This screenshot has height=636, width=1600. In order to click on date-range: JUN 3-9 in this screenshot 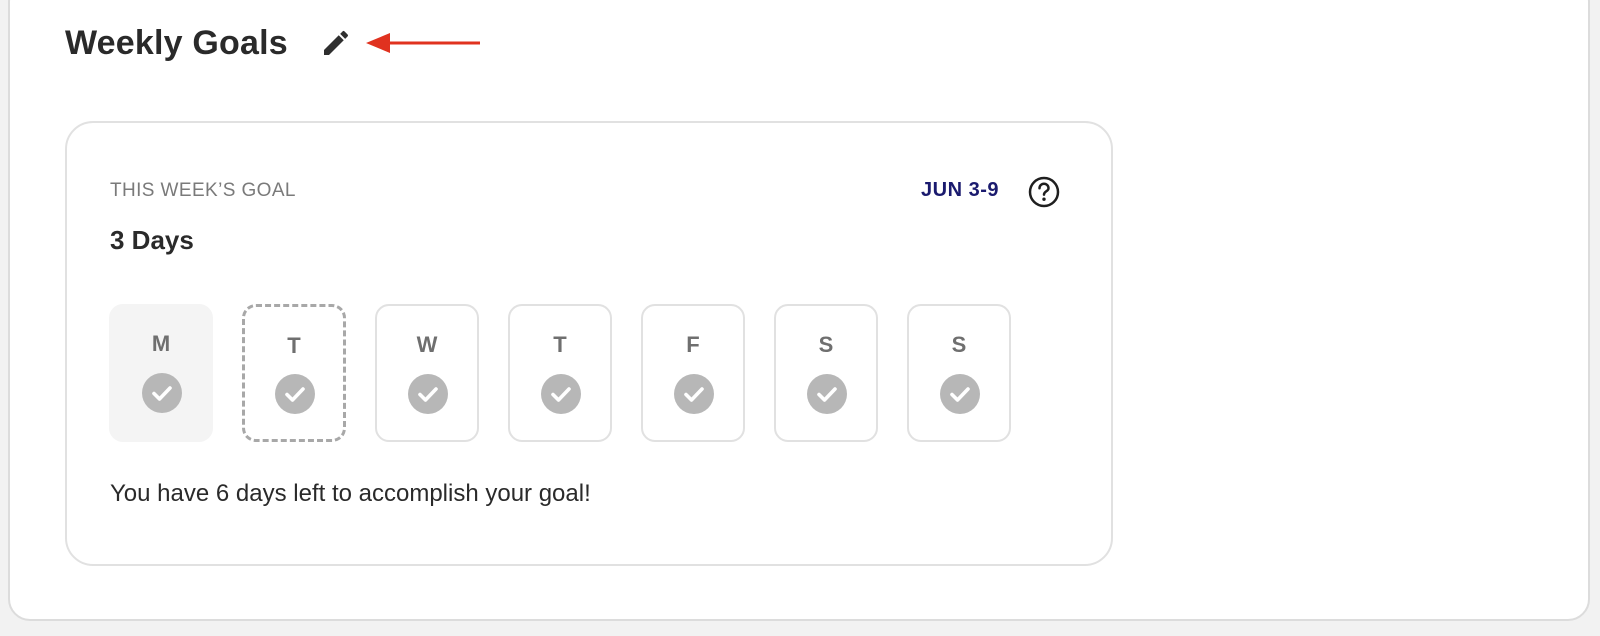, I will do `click(960, 190)`.